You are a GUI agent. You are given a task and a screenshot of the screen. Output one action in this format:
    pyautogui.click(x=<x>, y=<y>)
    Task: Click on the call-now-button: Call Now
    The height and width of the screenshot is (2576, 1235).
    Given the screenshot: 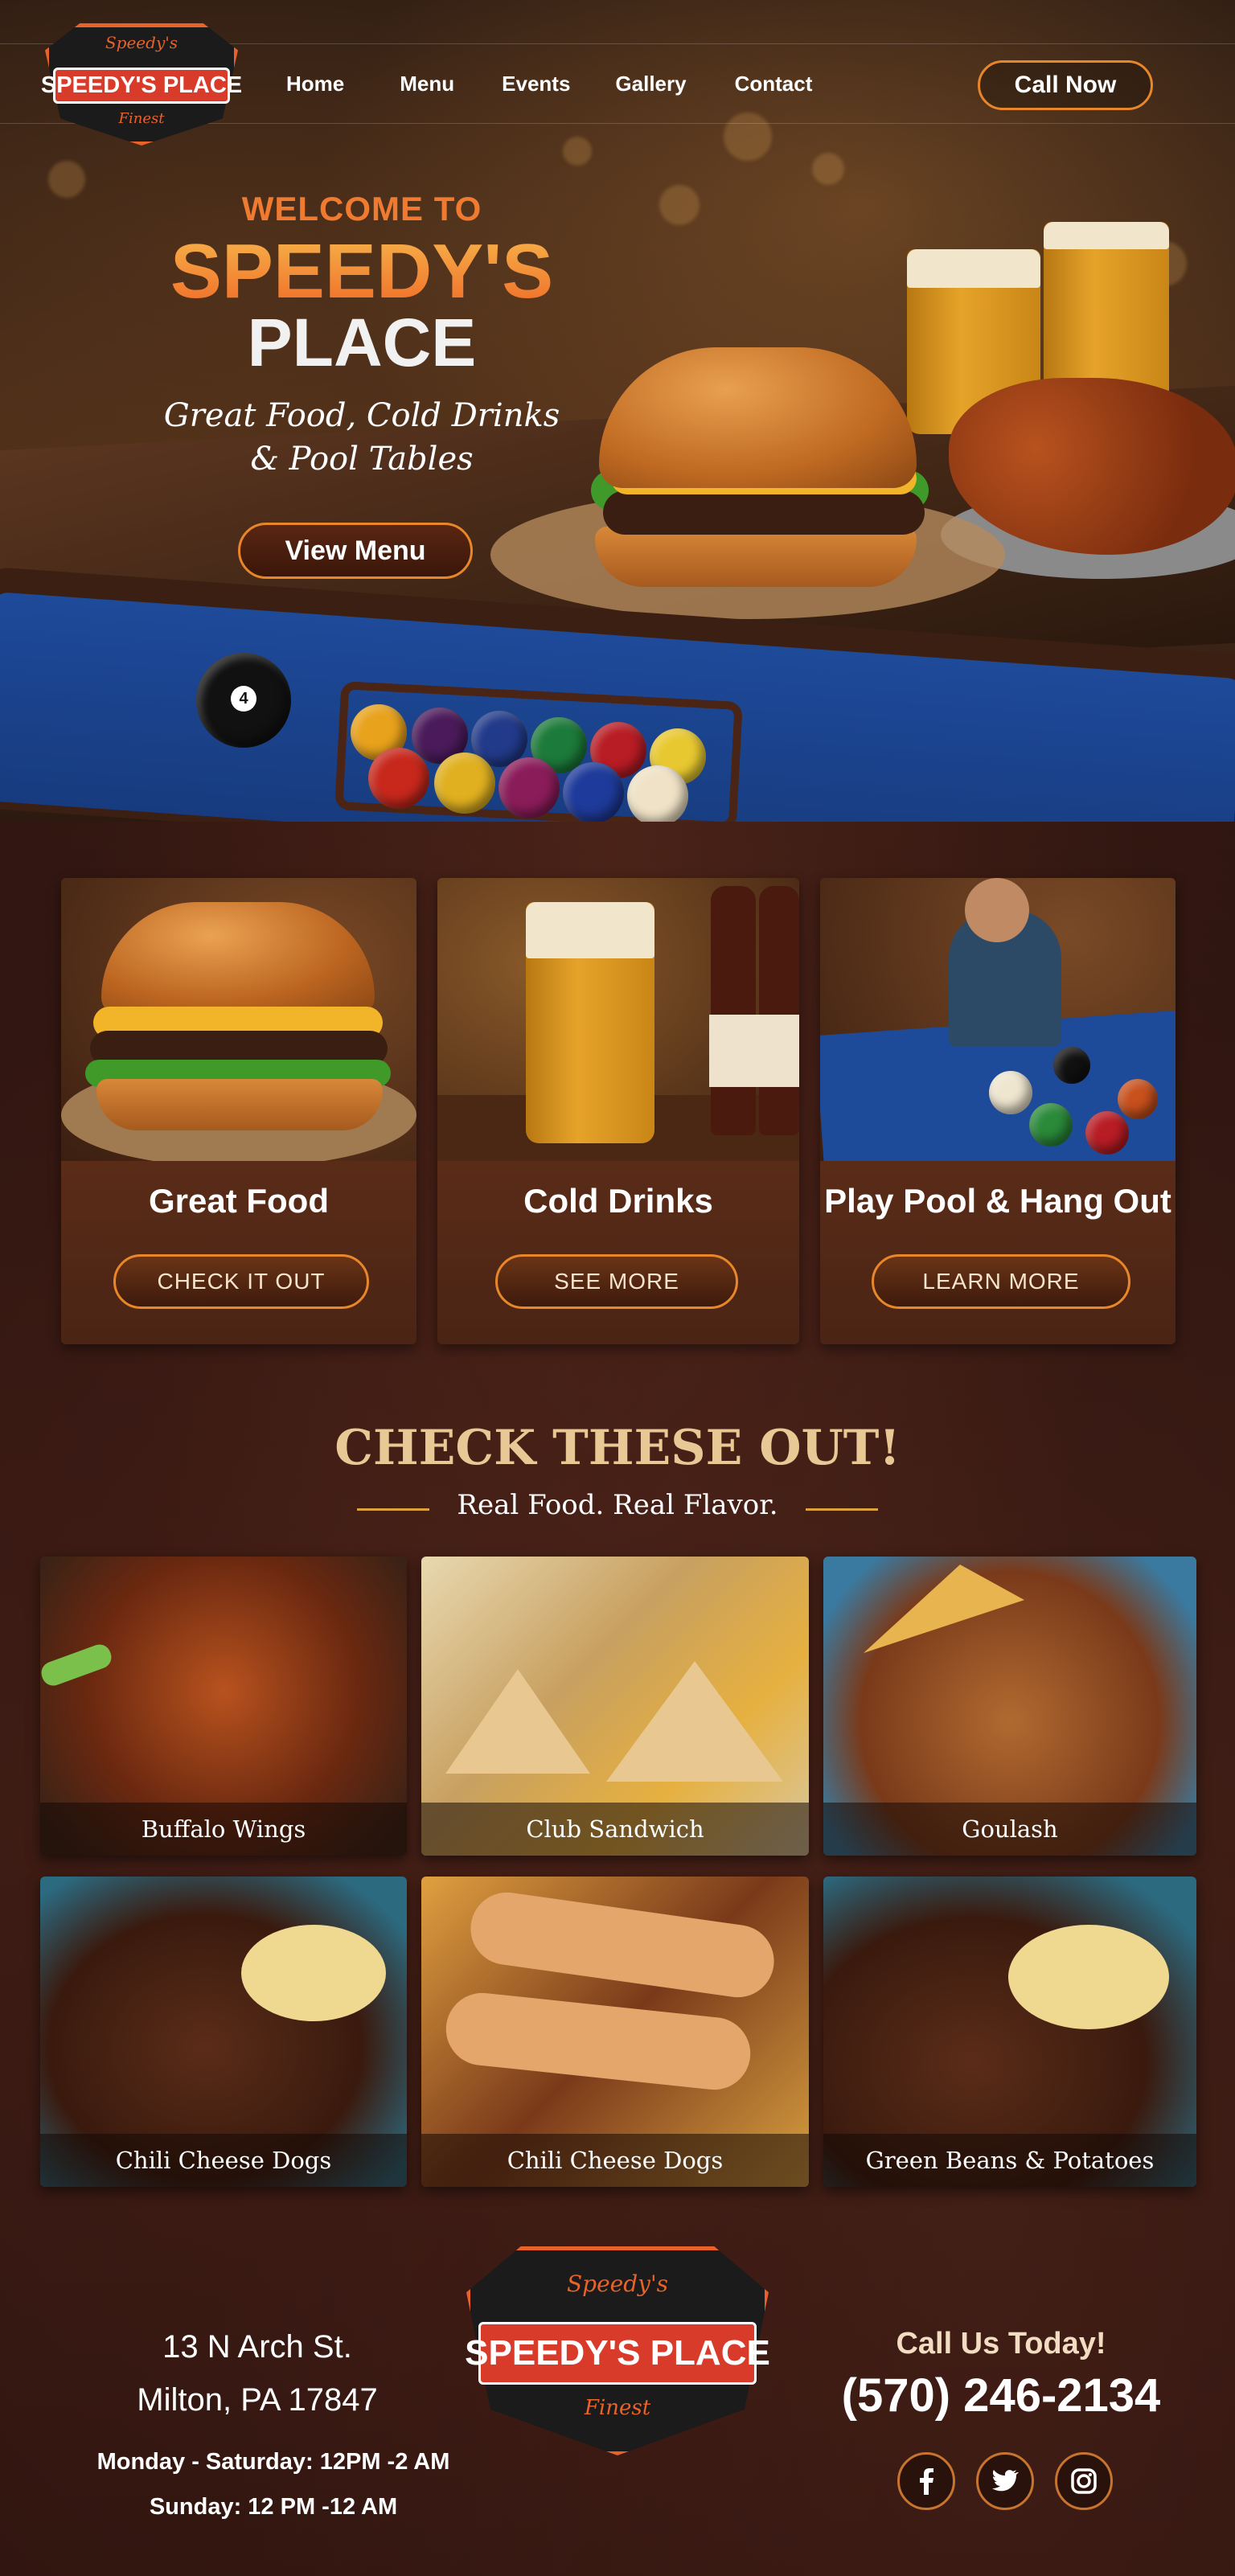 What is the action you would take?
    pyautogui.click(x=1065, y=85)
    